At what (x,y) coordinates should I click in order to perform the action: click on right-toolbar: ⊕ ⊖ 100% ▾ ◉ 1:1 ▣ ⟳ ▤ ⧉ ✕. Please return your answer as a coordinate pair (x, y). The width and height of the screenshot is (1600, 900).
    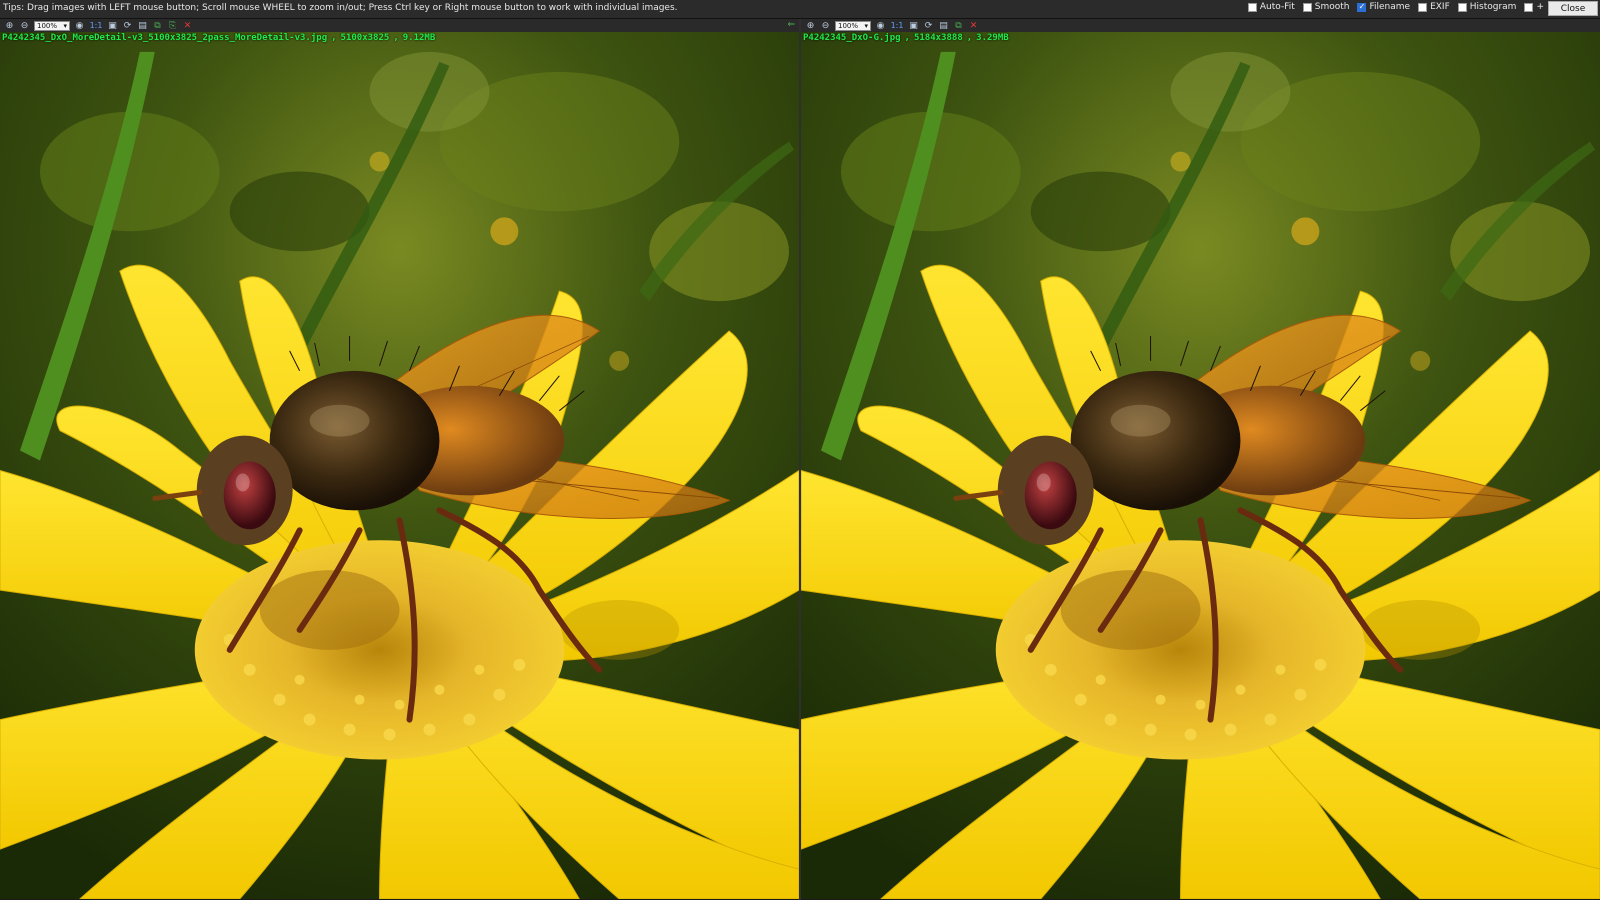
    Looking at the image, I should click on (1200, 25).